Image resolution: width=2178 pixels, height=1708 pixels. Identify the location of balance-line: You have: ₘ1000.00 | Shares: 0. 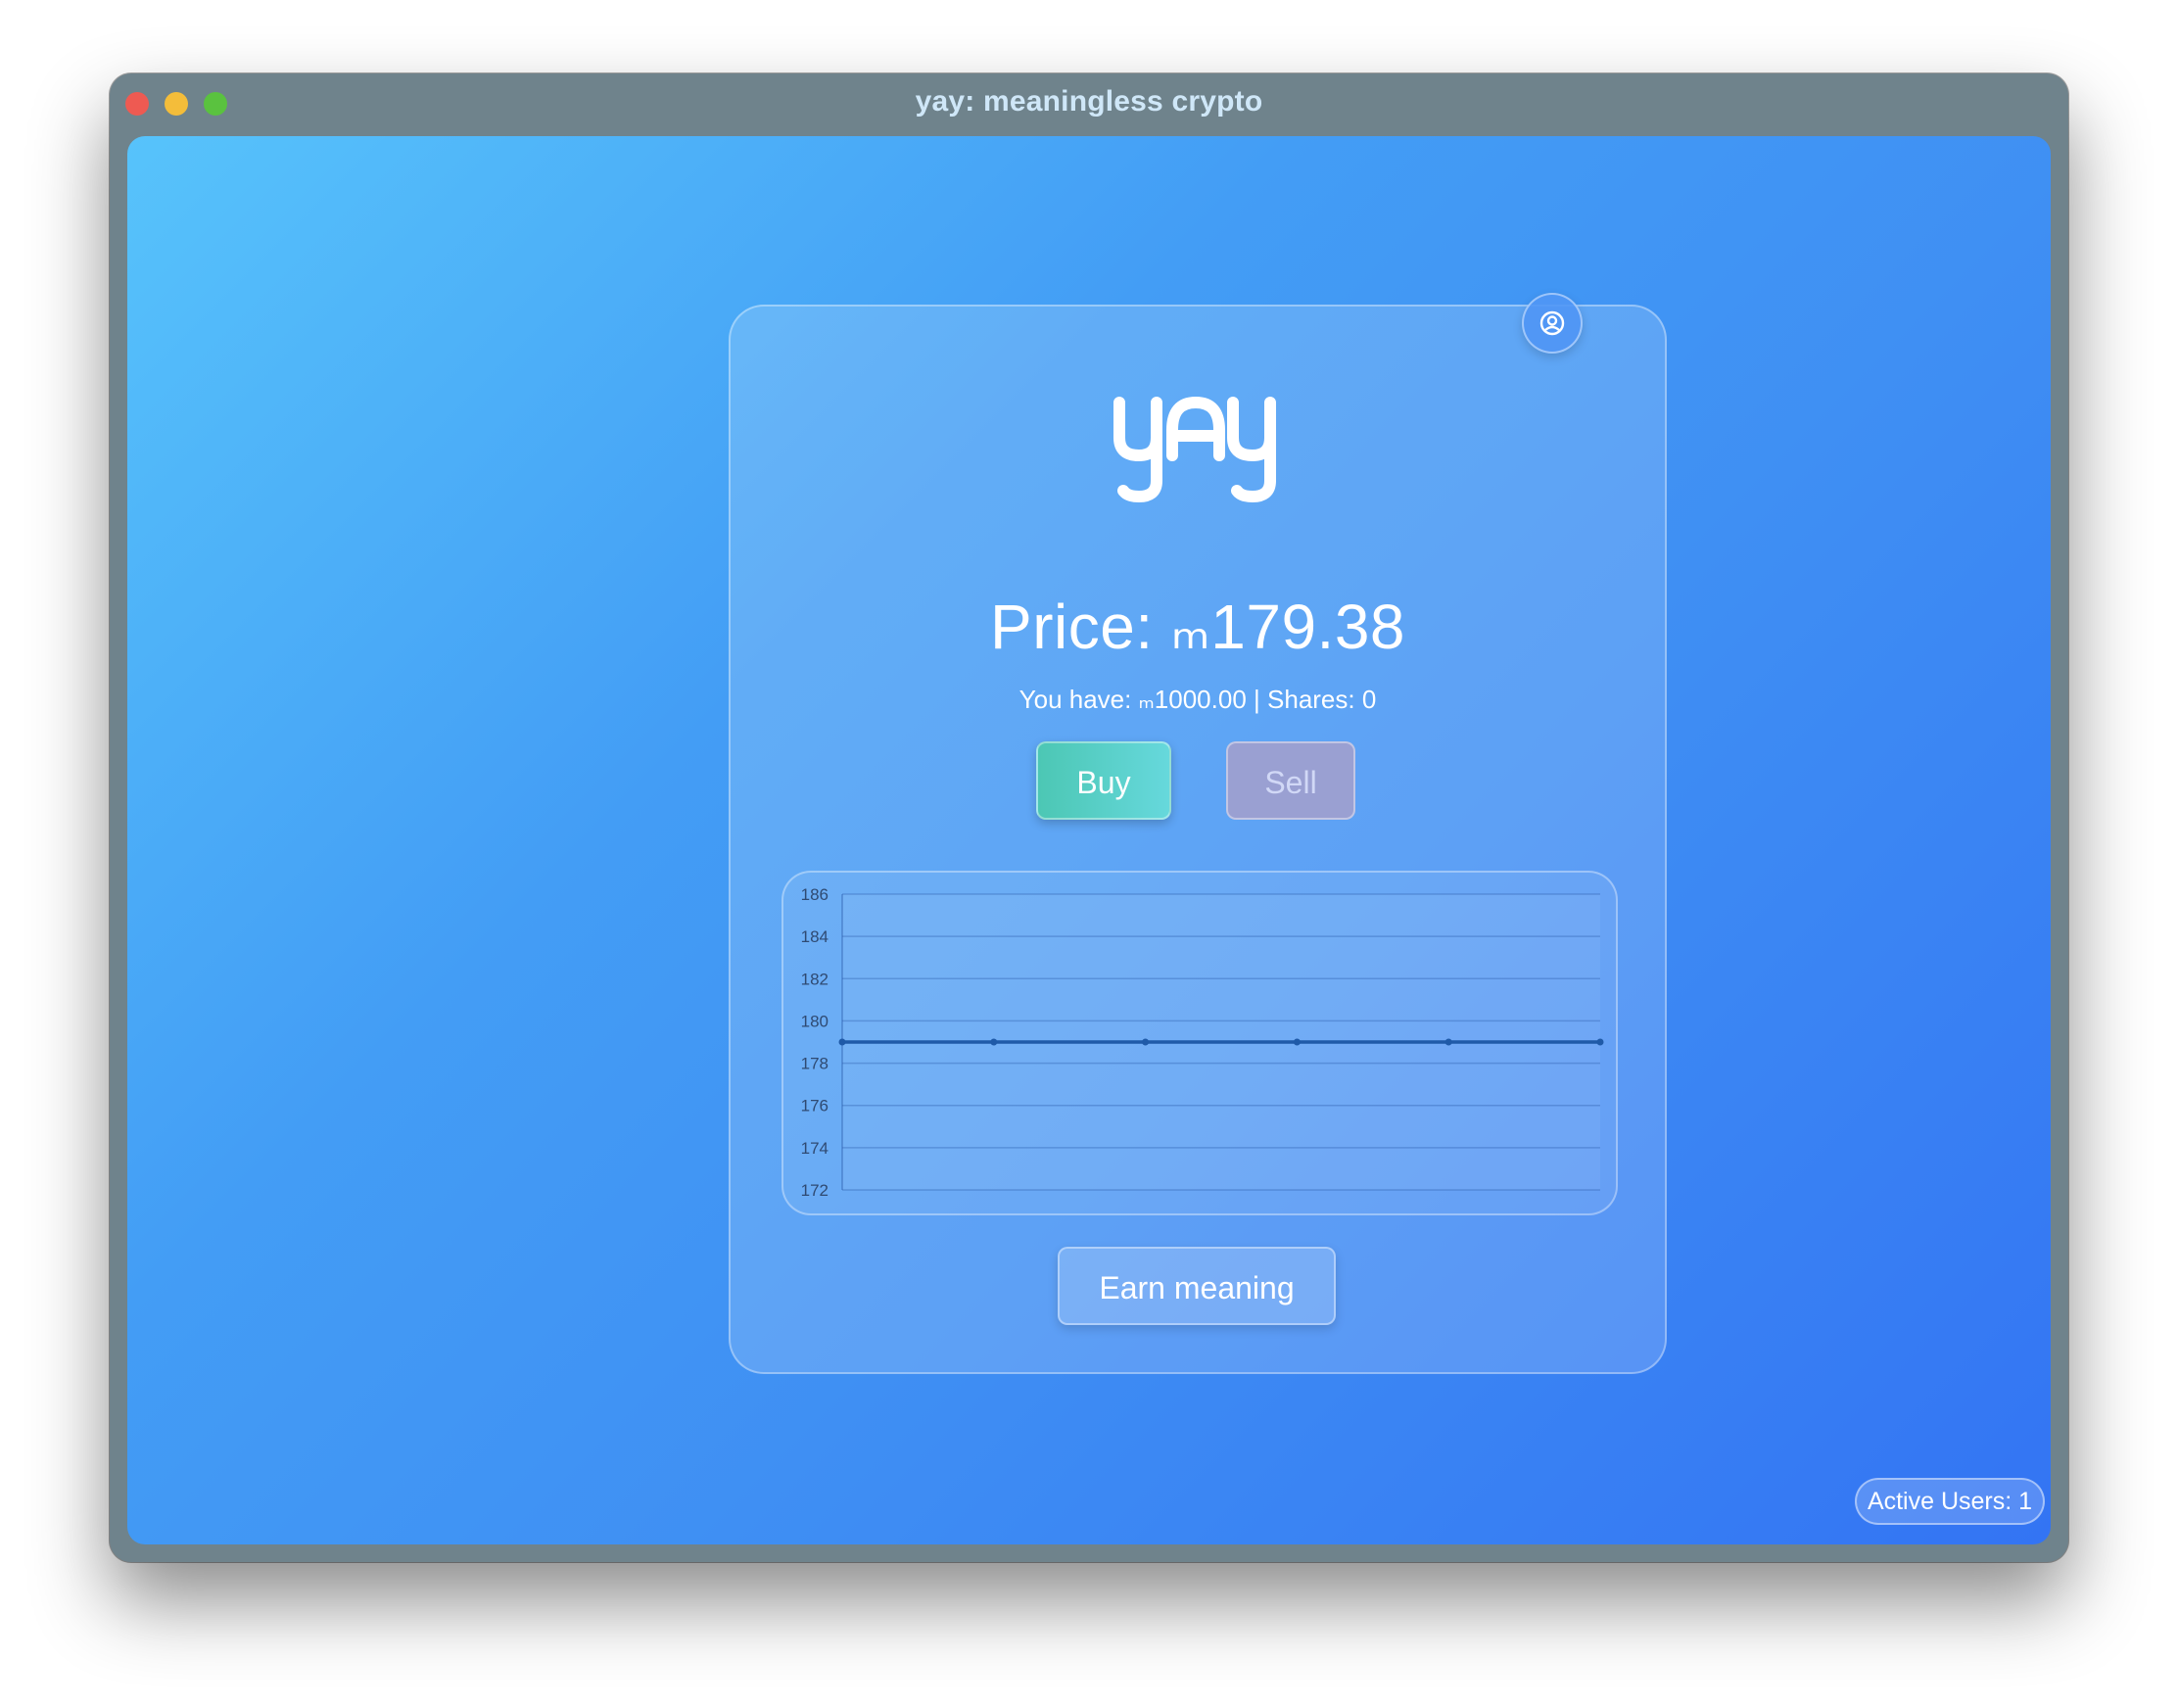
(1198, 700).